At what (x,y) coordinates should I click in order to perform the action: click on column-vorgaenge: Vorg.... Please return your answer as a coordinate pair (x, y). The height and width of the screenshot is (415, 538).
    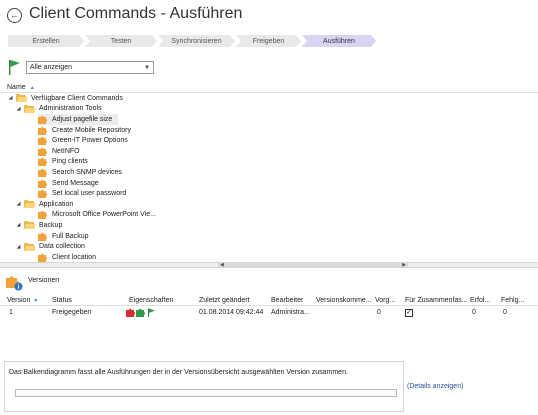
    Looking at the image, I should click on (389, 300).